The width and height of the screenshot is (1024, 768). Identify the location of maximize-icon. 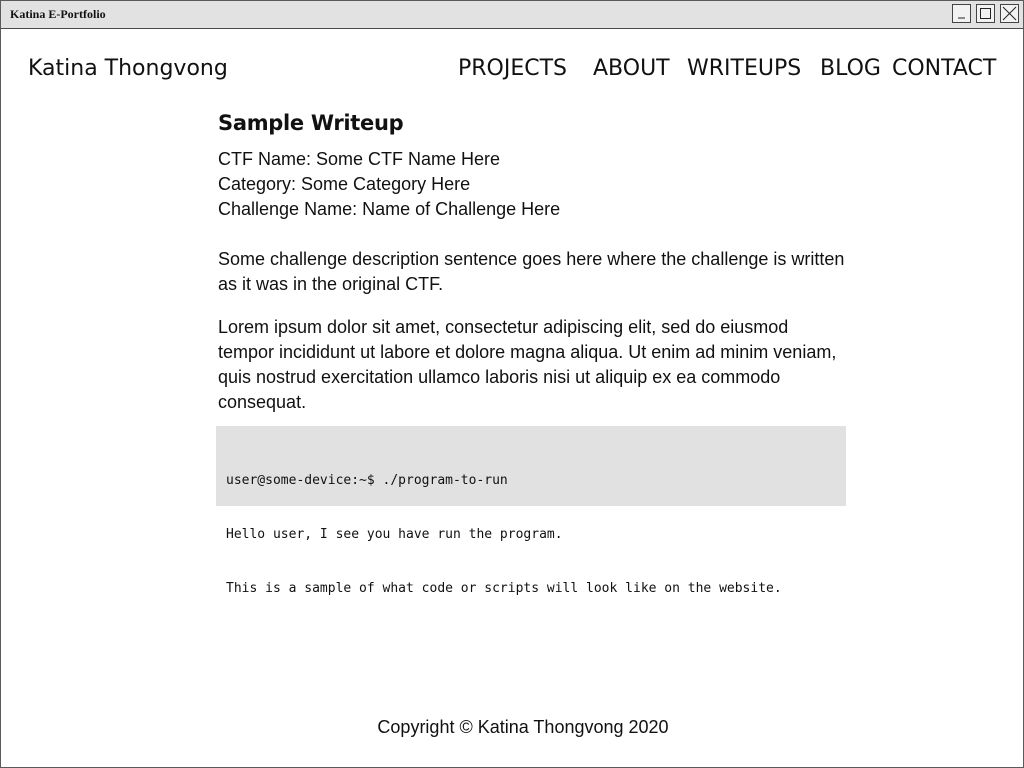
(985, 13).